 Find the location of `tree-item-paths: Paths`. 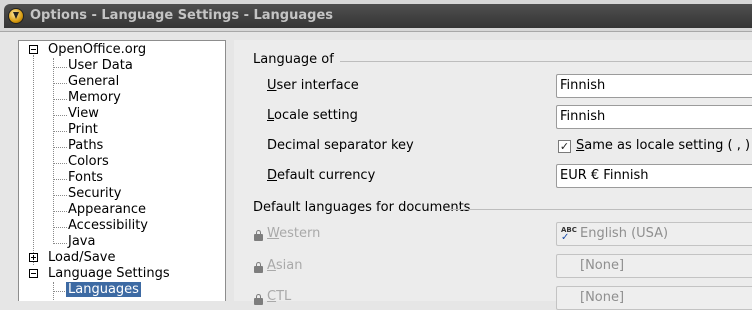

tree-item-paths: Paths is located at coordinates (85, 146).